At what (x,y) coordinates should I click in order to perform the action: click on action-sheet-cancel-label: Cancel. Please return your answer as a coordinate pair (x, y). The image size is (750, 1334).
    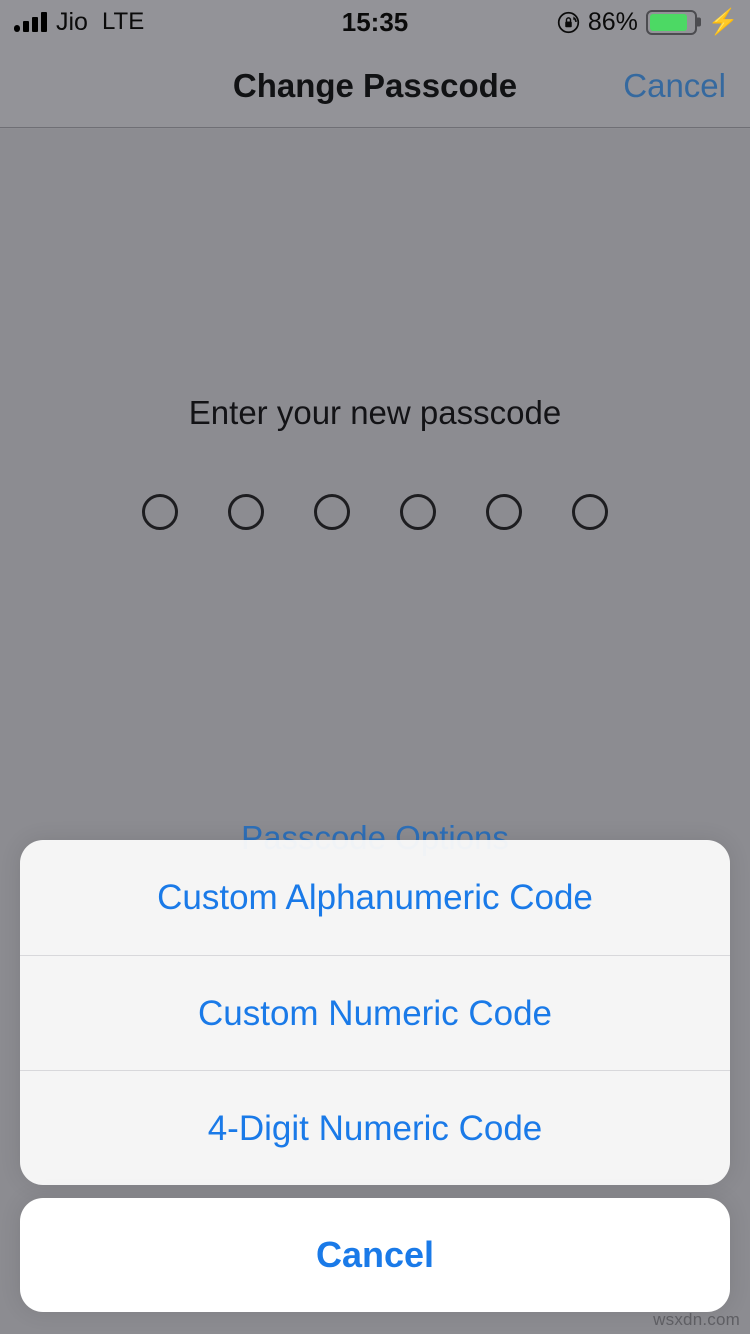
    Looking at the image, I should click on (375, 1254).